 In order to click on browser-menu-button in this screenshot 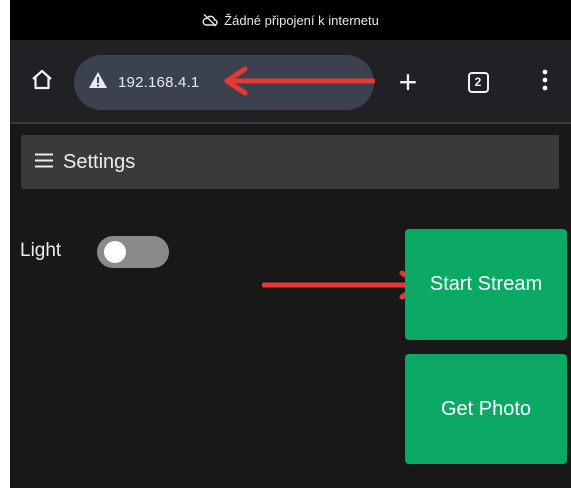, I will do `click(545, 82)`.